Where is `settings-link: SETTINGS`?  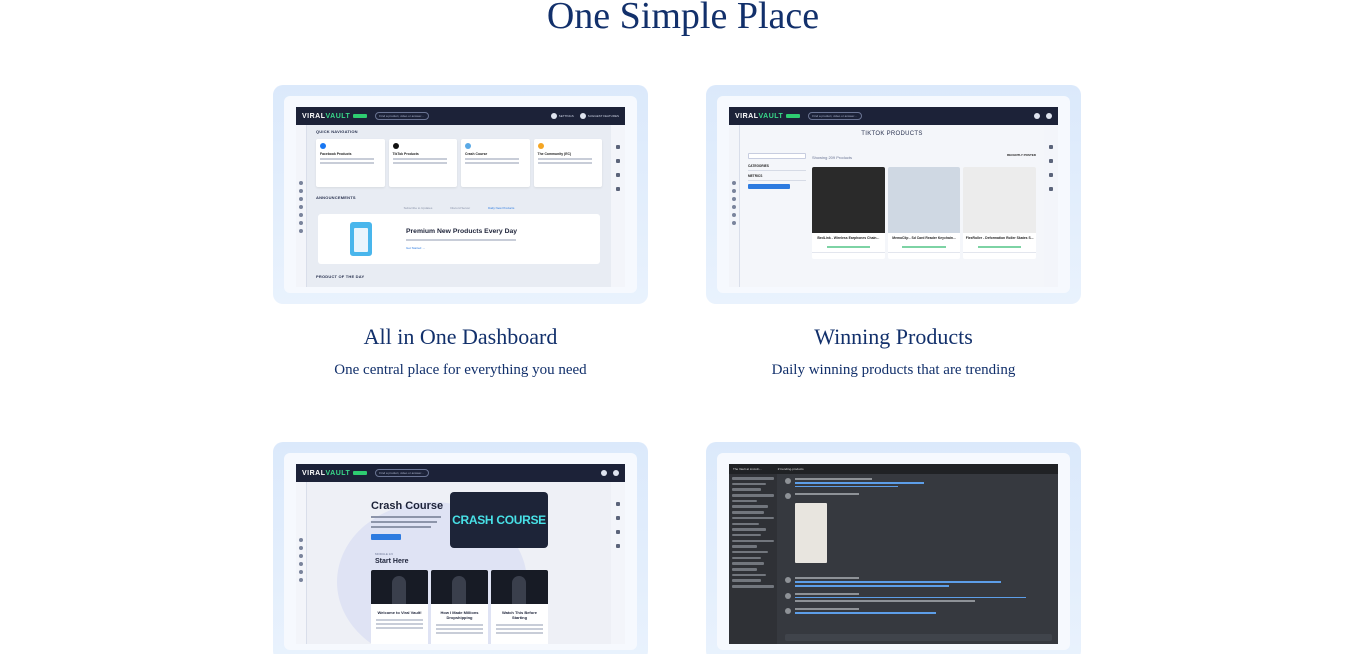 settings-link: SETTINGS is located at coordinates (562, 116).